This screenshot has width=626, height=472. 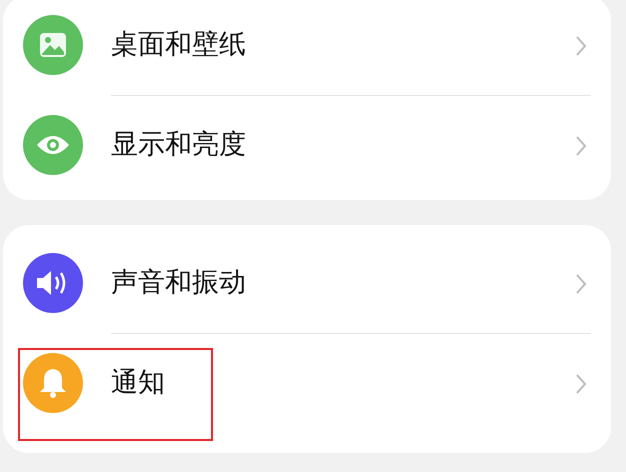 I want to click on setting-label: 桌面和壁纸, so click(x=343, y=45).